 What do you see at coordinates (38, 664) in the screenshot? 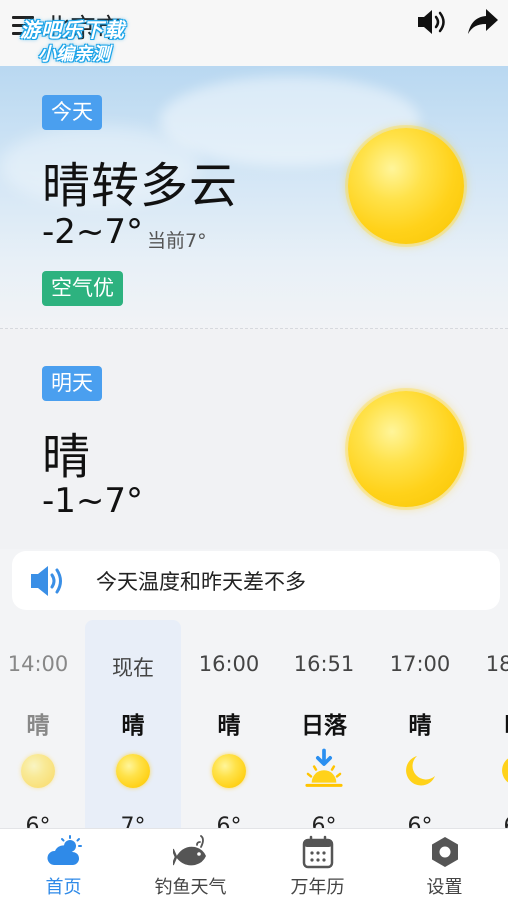
I see `hourly-time: 14:00` at bounding box center [38, 664].